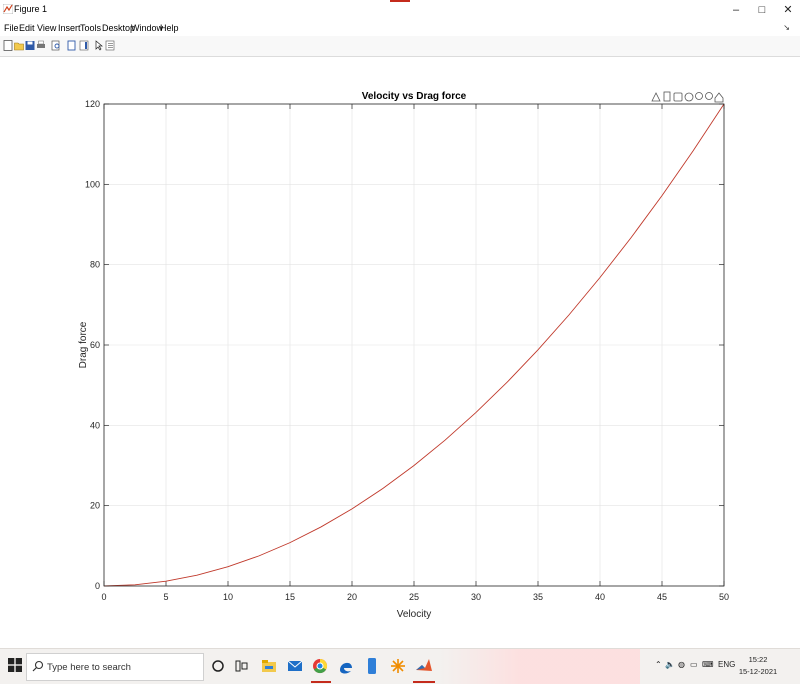  What do you see at coordinates (41, 45) in the screenshot?
I see `print-icon` at bounding box center [41, 45].